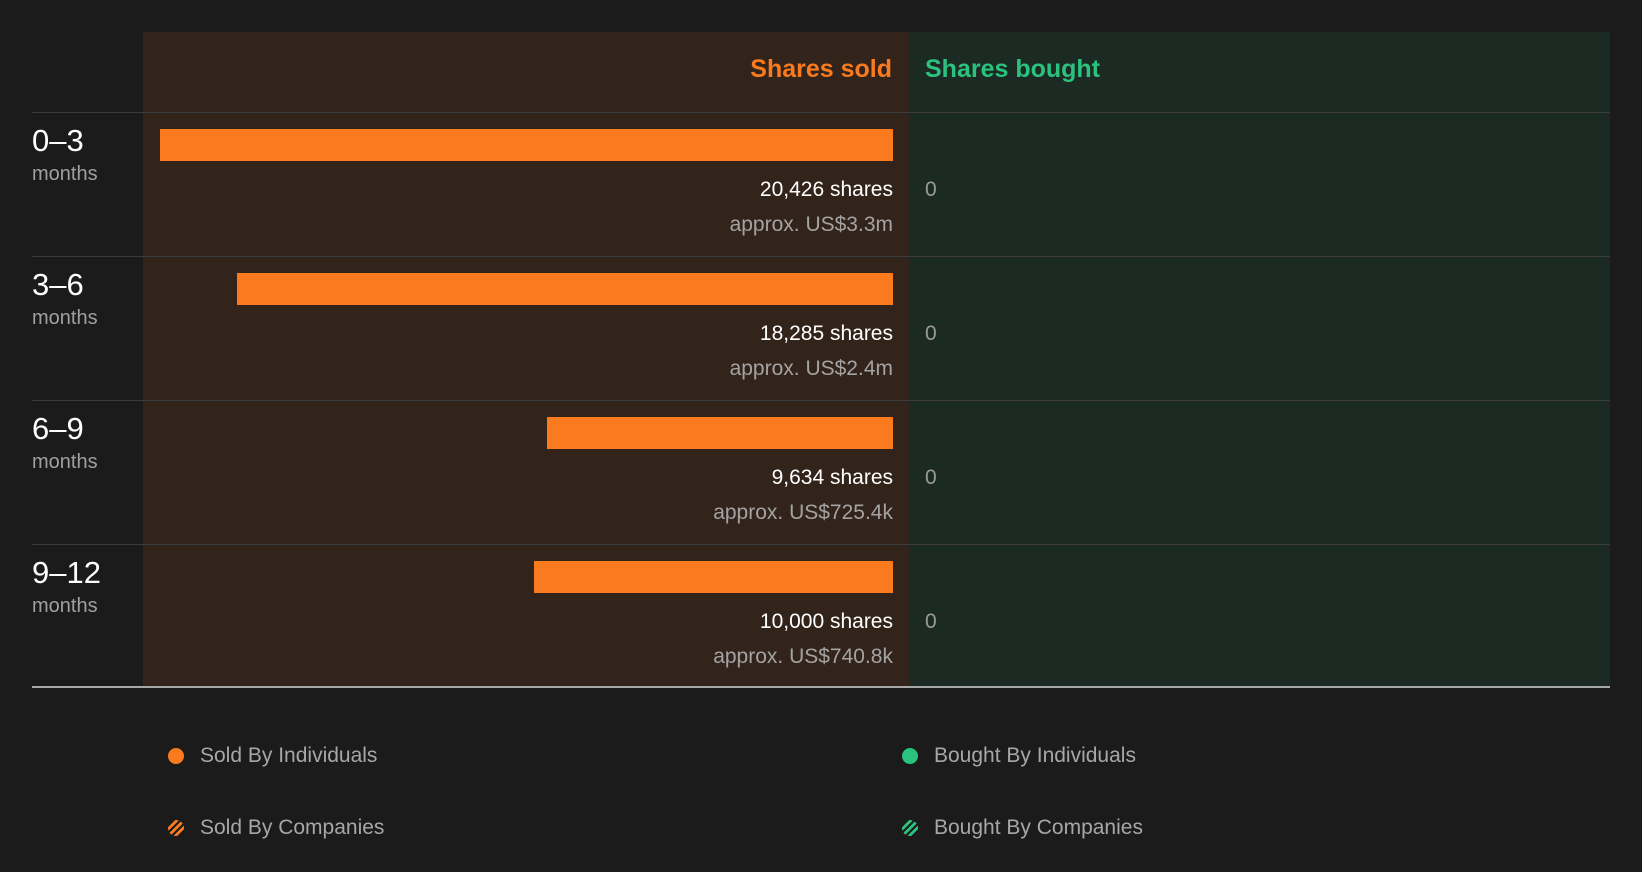 The height and width of the screenshot is (872, 1642). I want to click on shares-bought-header: Shares bought, so click(1013, 69).